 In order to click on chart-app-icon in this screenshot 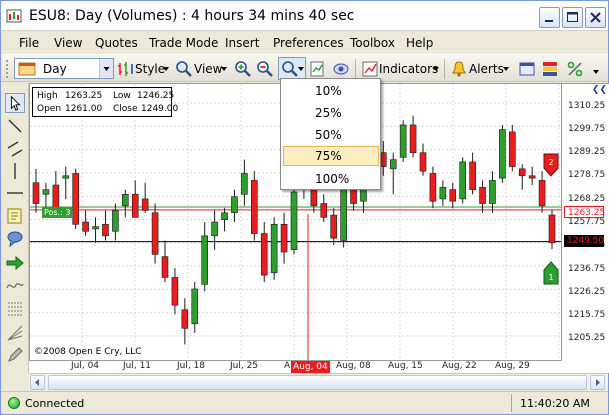, I will do `click(14, 16)`.